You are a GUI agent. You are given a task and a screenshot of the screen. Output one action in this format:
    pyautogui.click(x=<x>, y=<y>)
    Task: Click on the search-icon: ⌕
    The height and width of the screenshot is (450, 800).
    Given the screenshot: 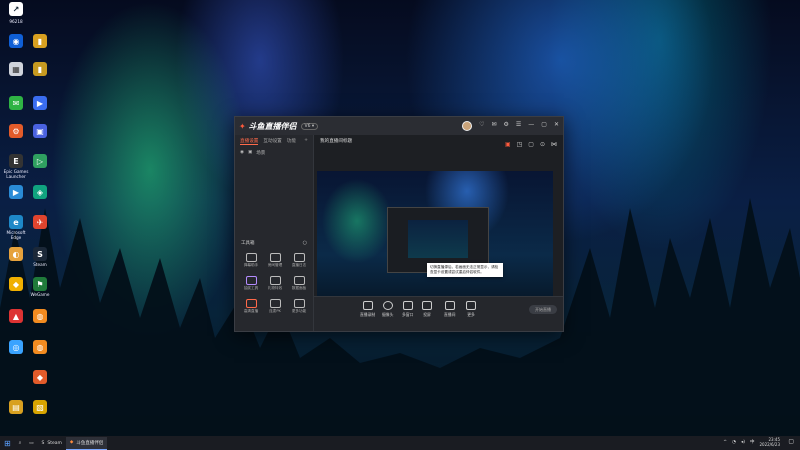 What is the action you would take?
    pyautogui.click(x=20, y=443)
    